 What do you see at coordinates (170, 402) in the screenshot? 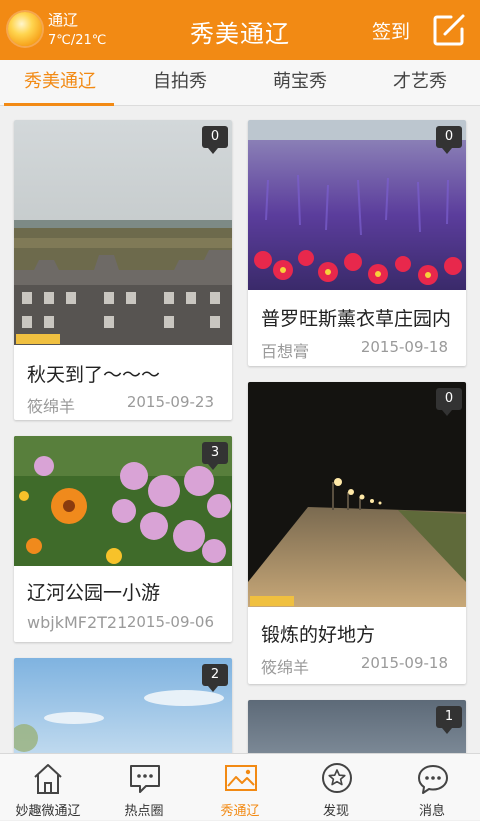
I see `post-date: 2015-09-23` at bounding box center [170, 402].